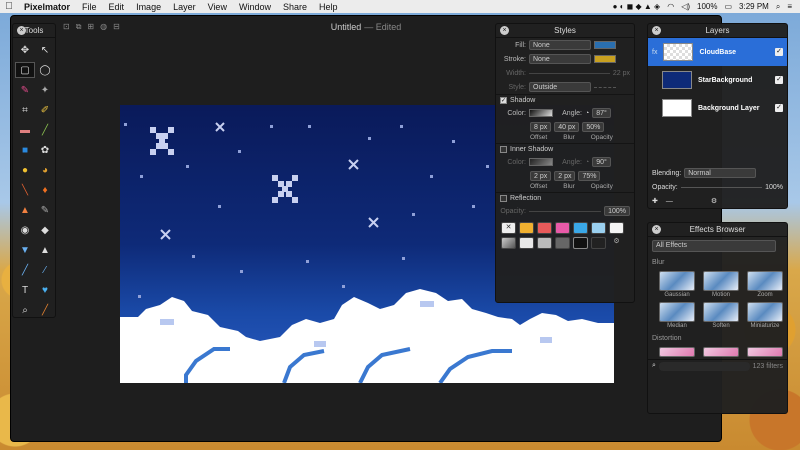 Image resolution: width=800 pixels, height=450 pixels. I want to click on preset-light-blue, so click(598, 228).